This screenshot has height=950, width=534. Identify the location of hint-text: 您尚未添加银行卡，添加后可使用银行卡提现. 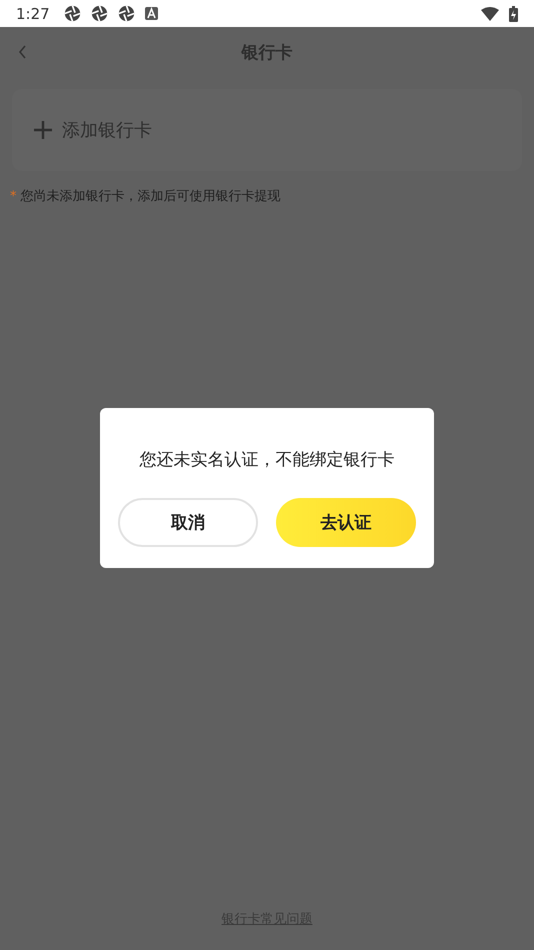
(150, 196).